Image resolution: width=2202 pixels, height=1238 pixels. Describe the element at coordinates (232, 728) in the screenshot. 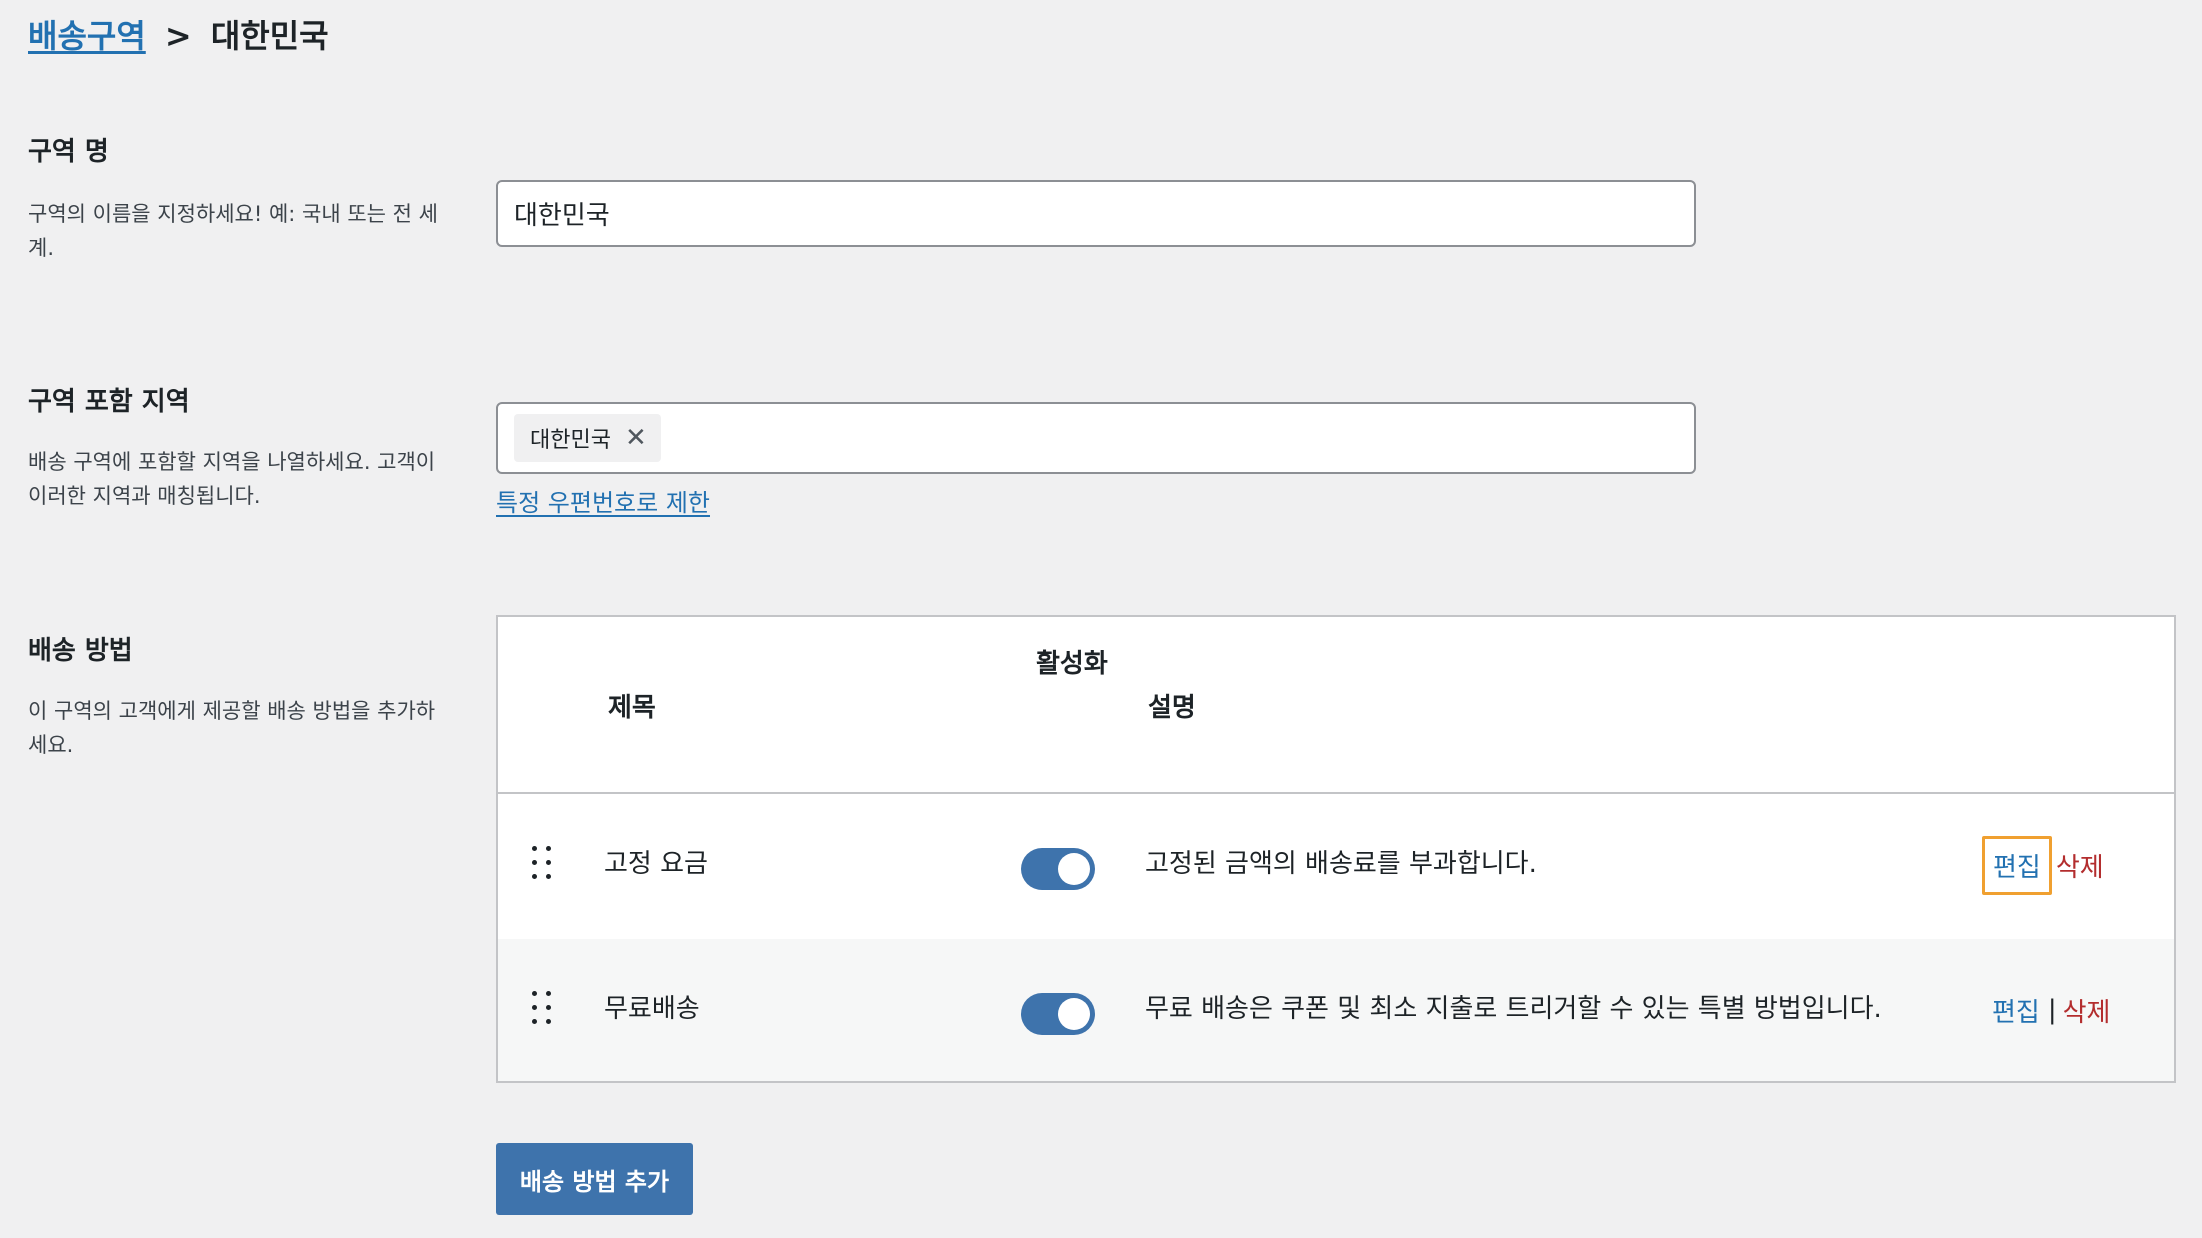

I see `shipping-methods-description: 이 구역의 고객에게 제공할 배송 방법을 추가하세요.` at that location.